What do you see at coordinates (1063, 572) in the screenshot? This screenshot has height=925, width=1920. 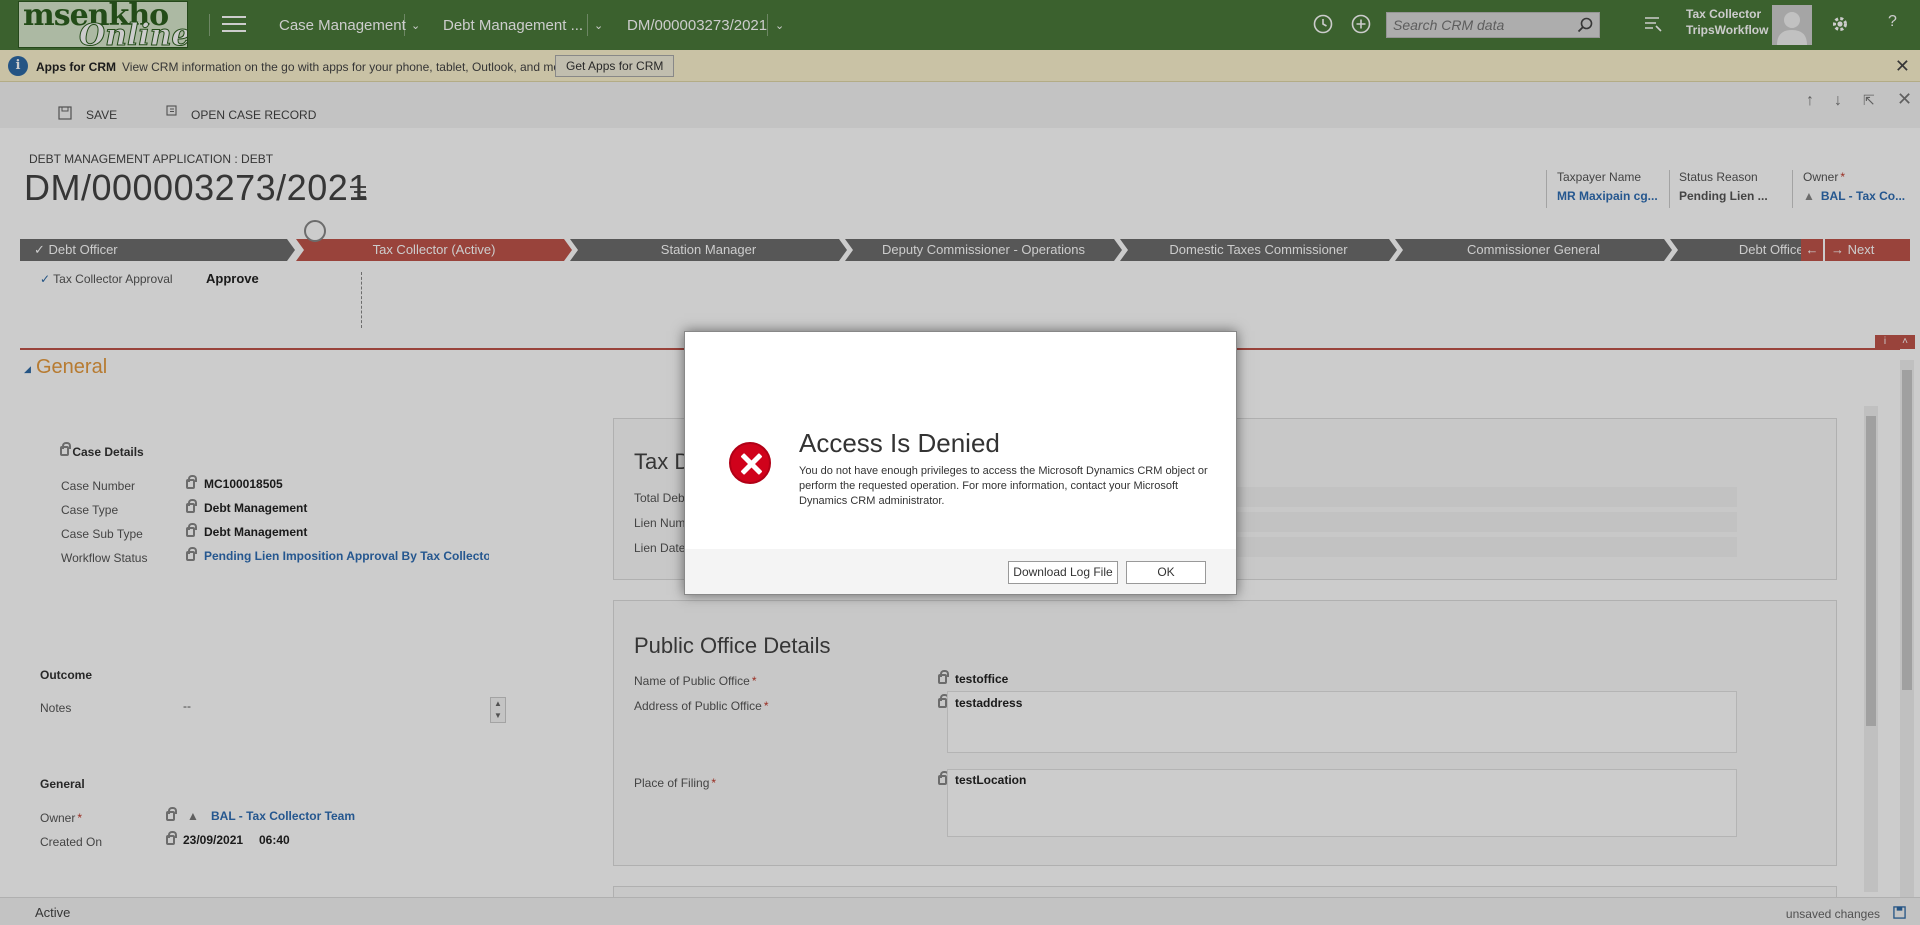 I see `download-log-file-button: Download Log File` at bounding box center [1063, 572].